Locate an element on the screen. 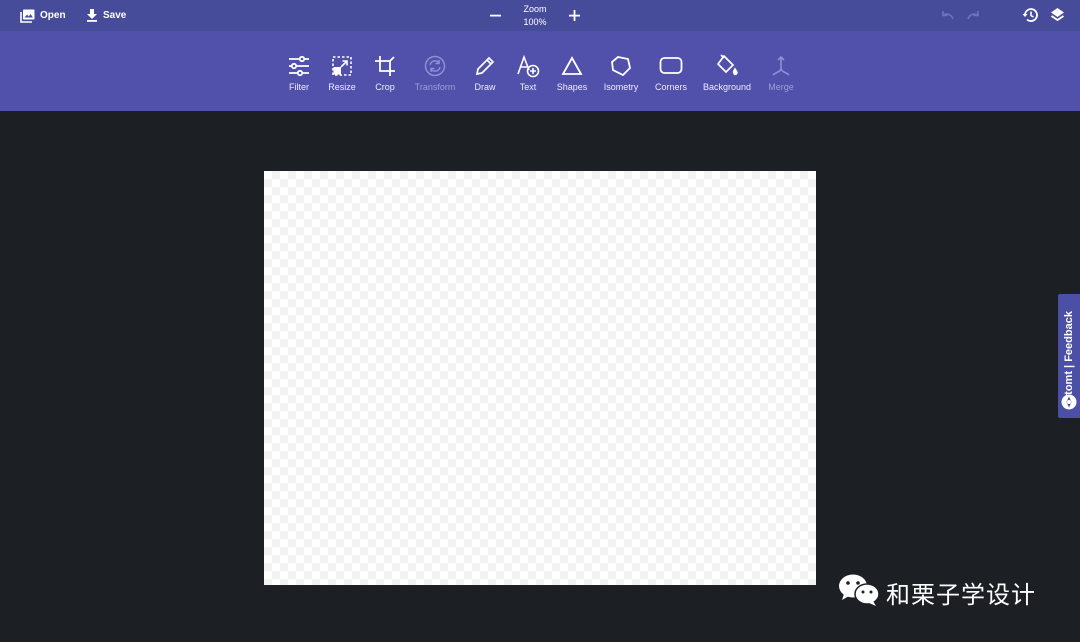 The width and height of the screenshot is (1080, 642). rounded-rect-icon is located at coordinates (671, 66).